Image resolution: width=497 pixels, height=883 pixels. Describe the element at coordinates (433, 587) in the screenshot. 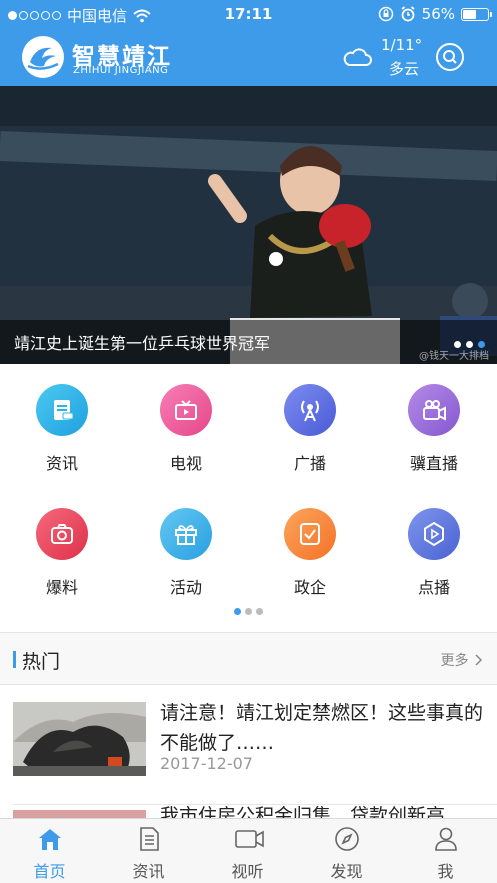

I see `category-label: 点播` at that location.